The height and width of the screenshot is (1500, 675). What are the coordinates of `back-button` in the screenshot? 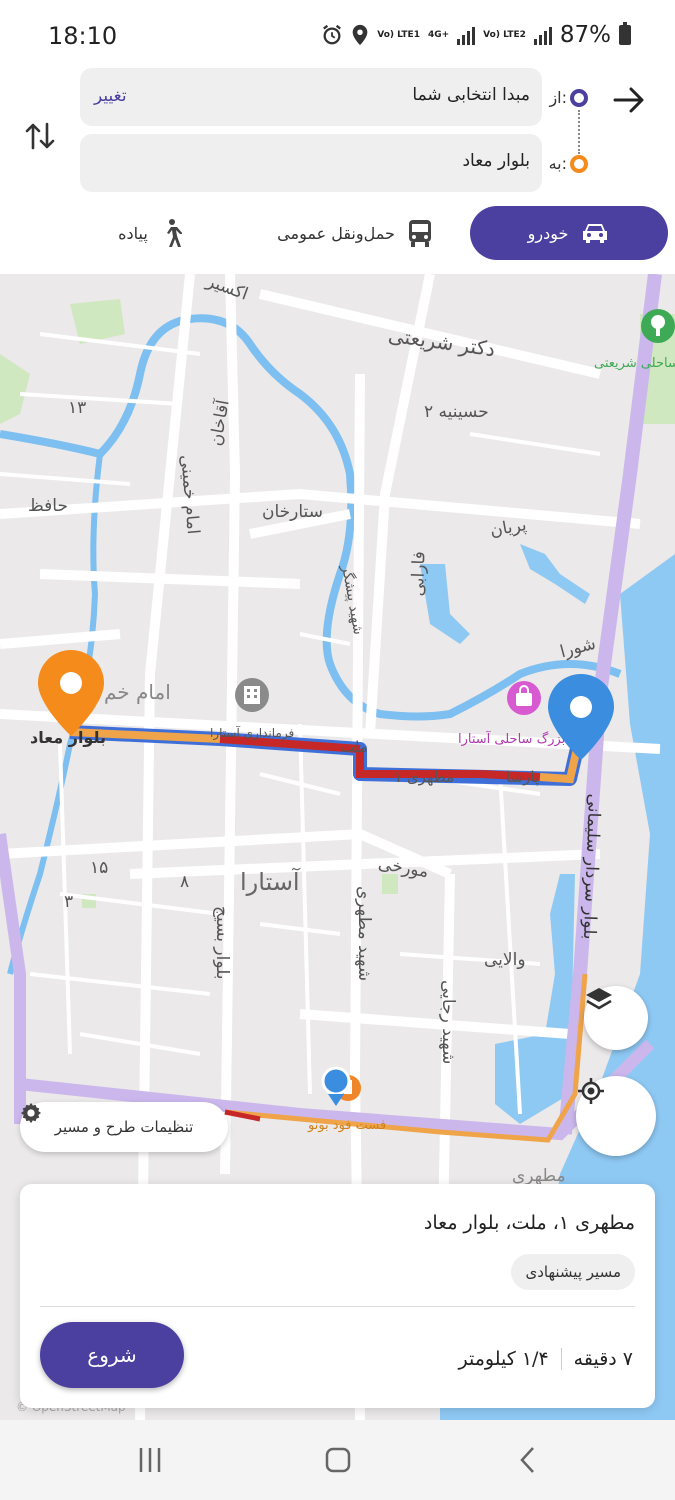 It's located at (528, 1460).